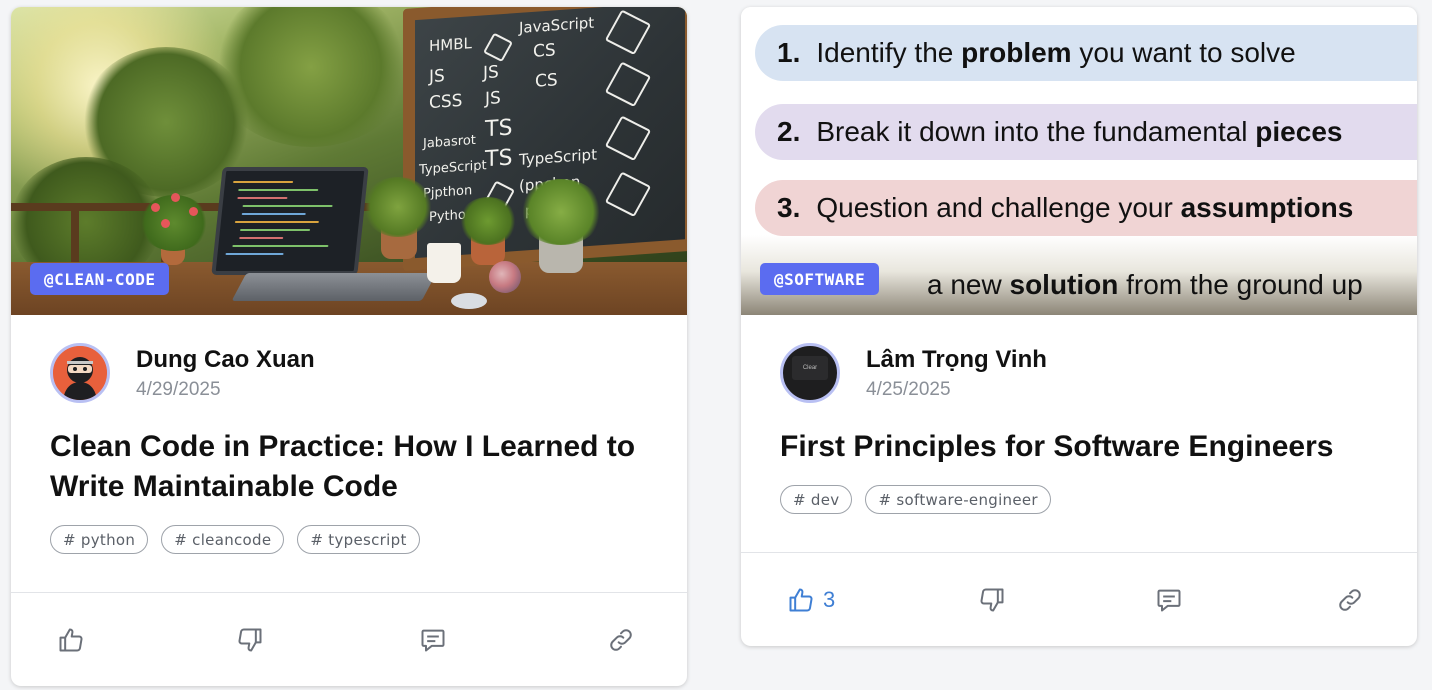 This screenshot has width=1432, height=690. What do you see at coordinates (290, 221) in the screenshot?
I see `laptop` at bounding box center [290, 221].